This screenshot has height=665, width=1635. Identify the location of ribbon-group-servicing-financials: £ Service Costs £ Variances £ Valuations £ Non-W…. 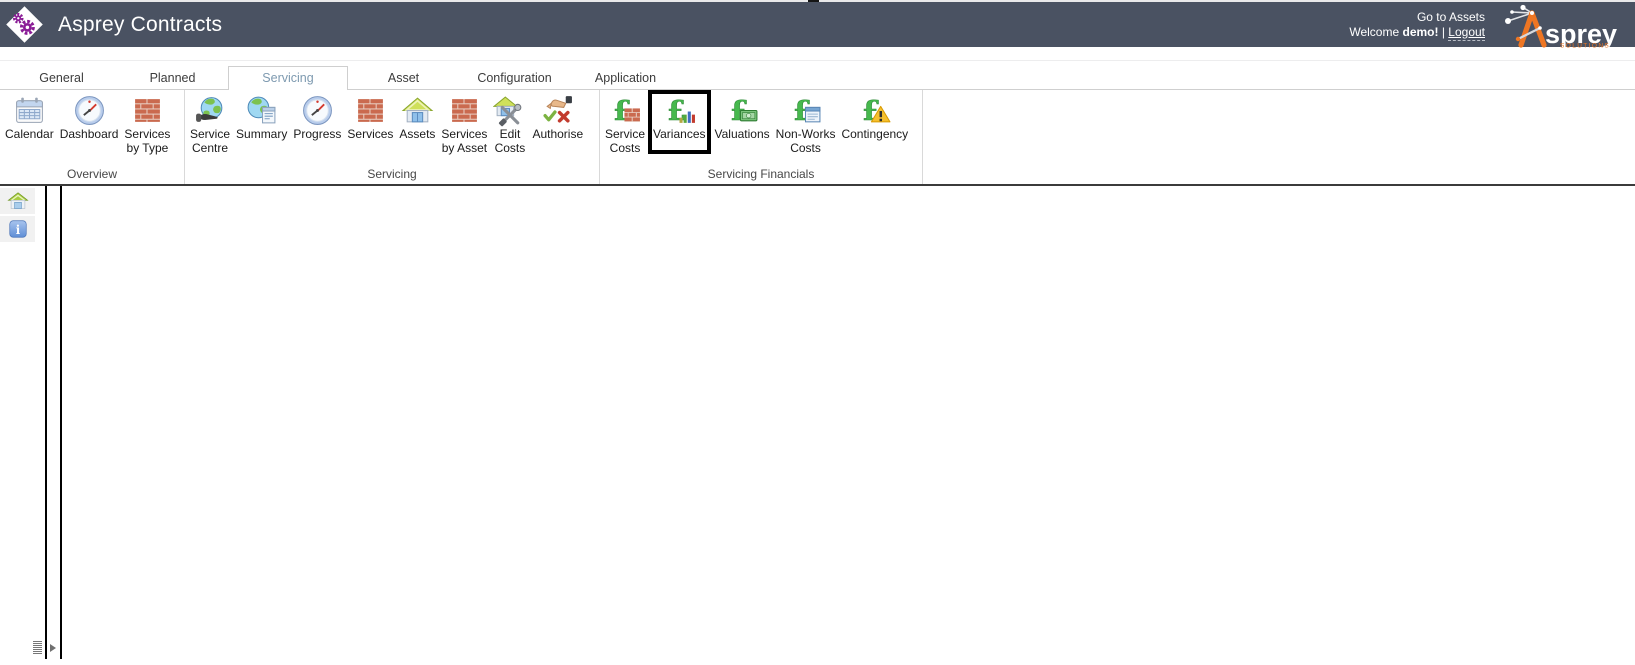
(761, 137).